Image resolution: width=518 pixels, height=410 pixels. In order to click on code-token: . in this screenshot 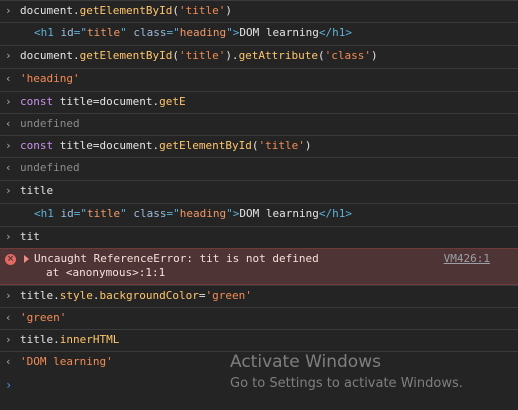, I will do `click(96, 295)`.